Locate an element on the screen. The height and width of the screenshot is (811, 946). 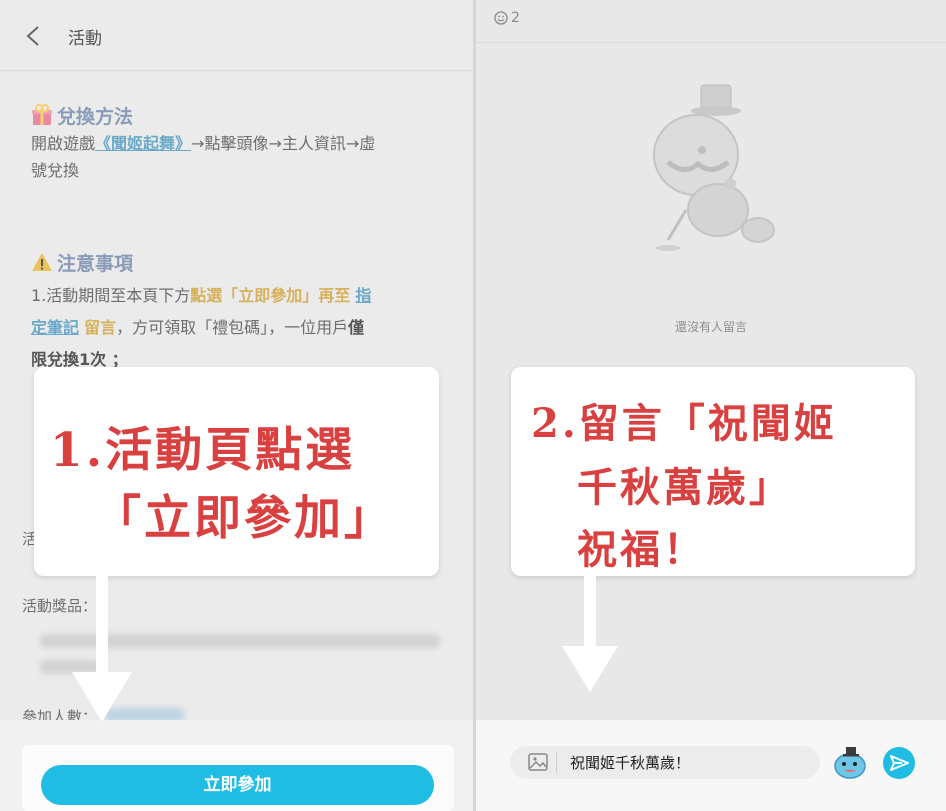
smile-icon is located at coordinates (501, 18).